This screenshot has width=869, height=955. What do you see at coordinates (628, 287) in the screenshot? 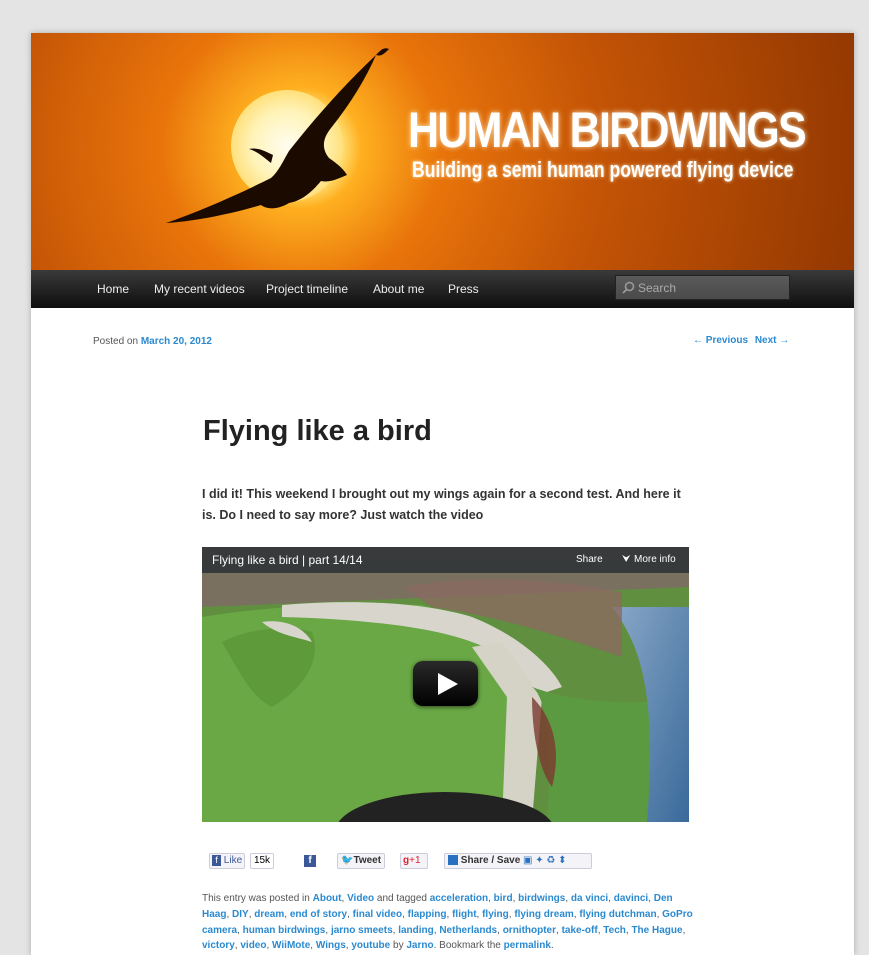
I see `search-icon` at bounding box center [628, 287].